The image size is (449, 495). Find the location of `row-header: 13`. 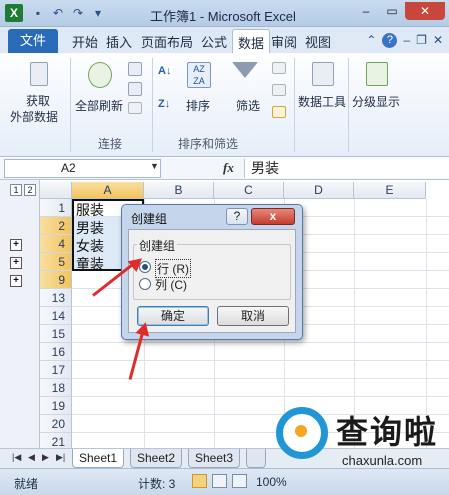

row-header: 13 is located at coordinates (56, 298).